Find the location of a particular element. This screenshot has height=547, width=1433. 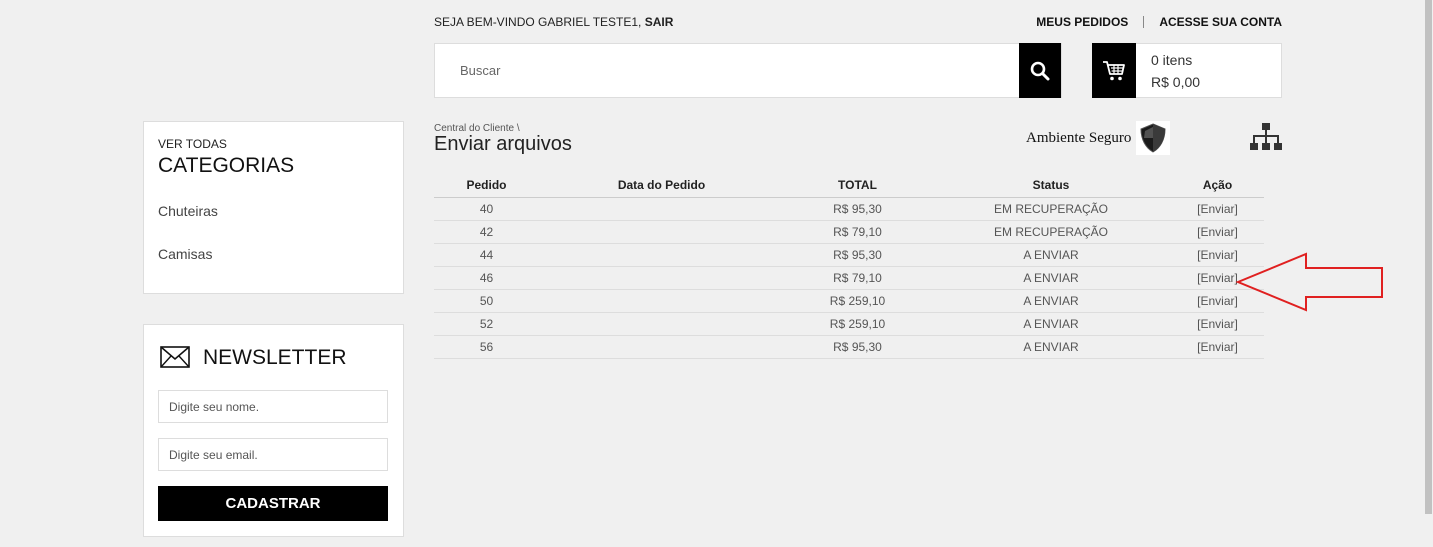

account-link: ACESSE SUA CONTA is located at coordinates (1220, 22).